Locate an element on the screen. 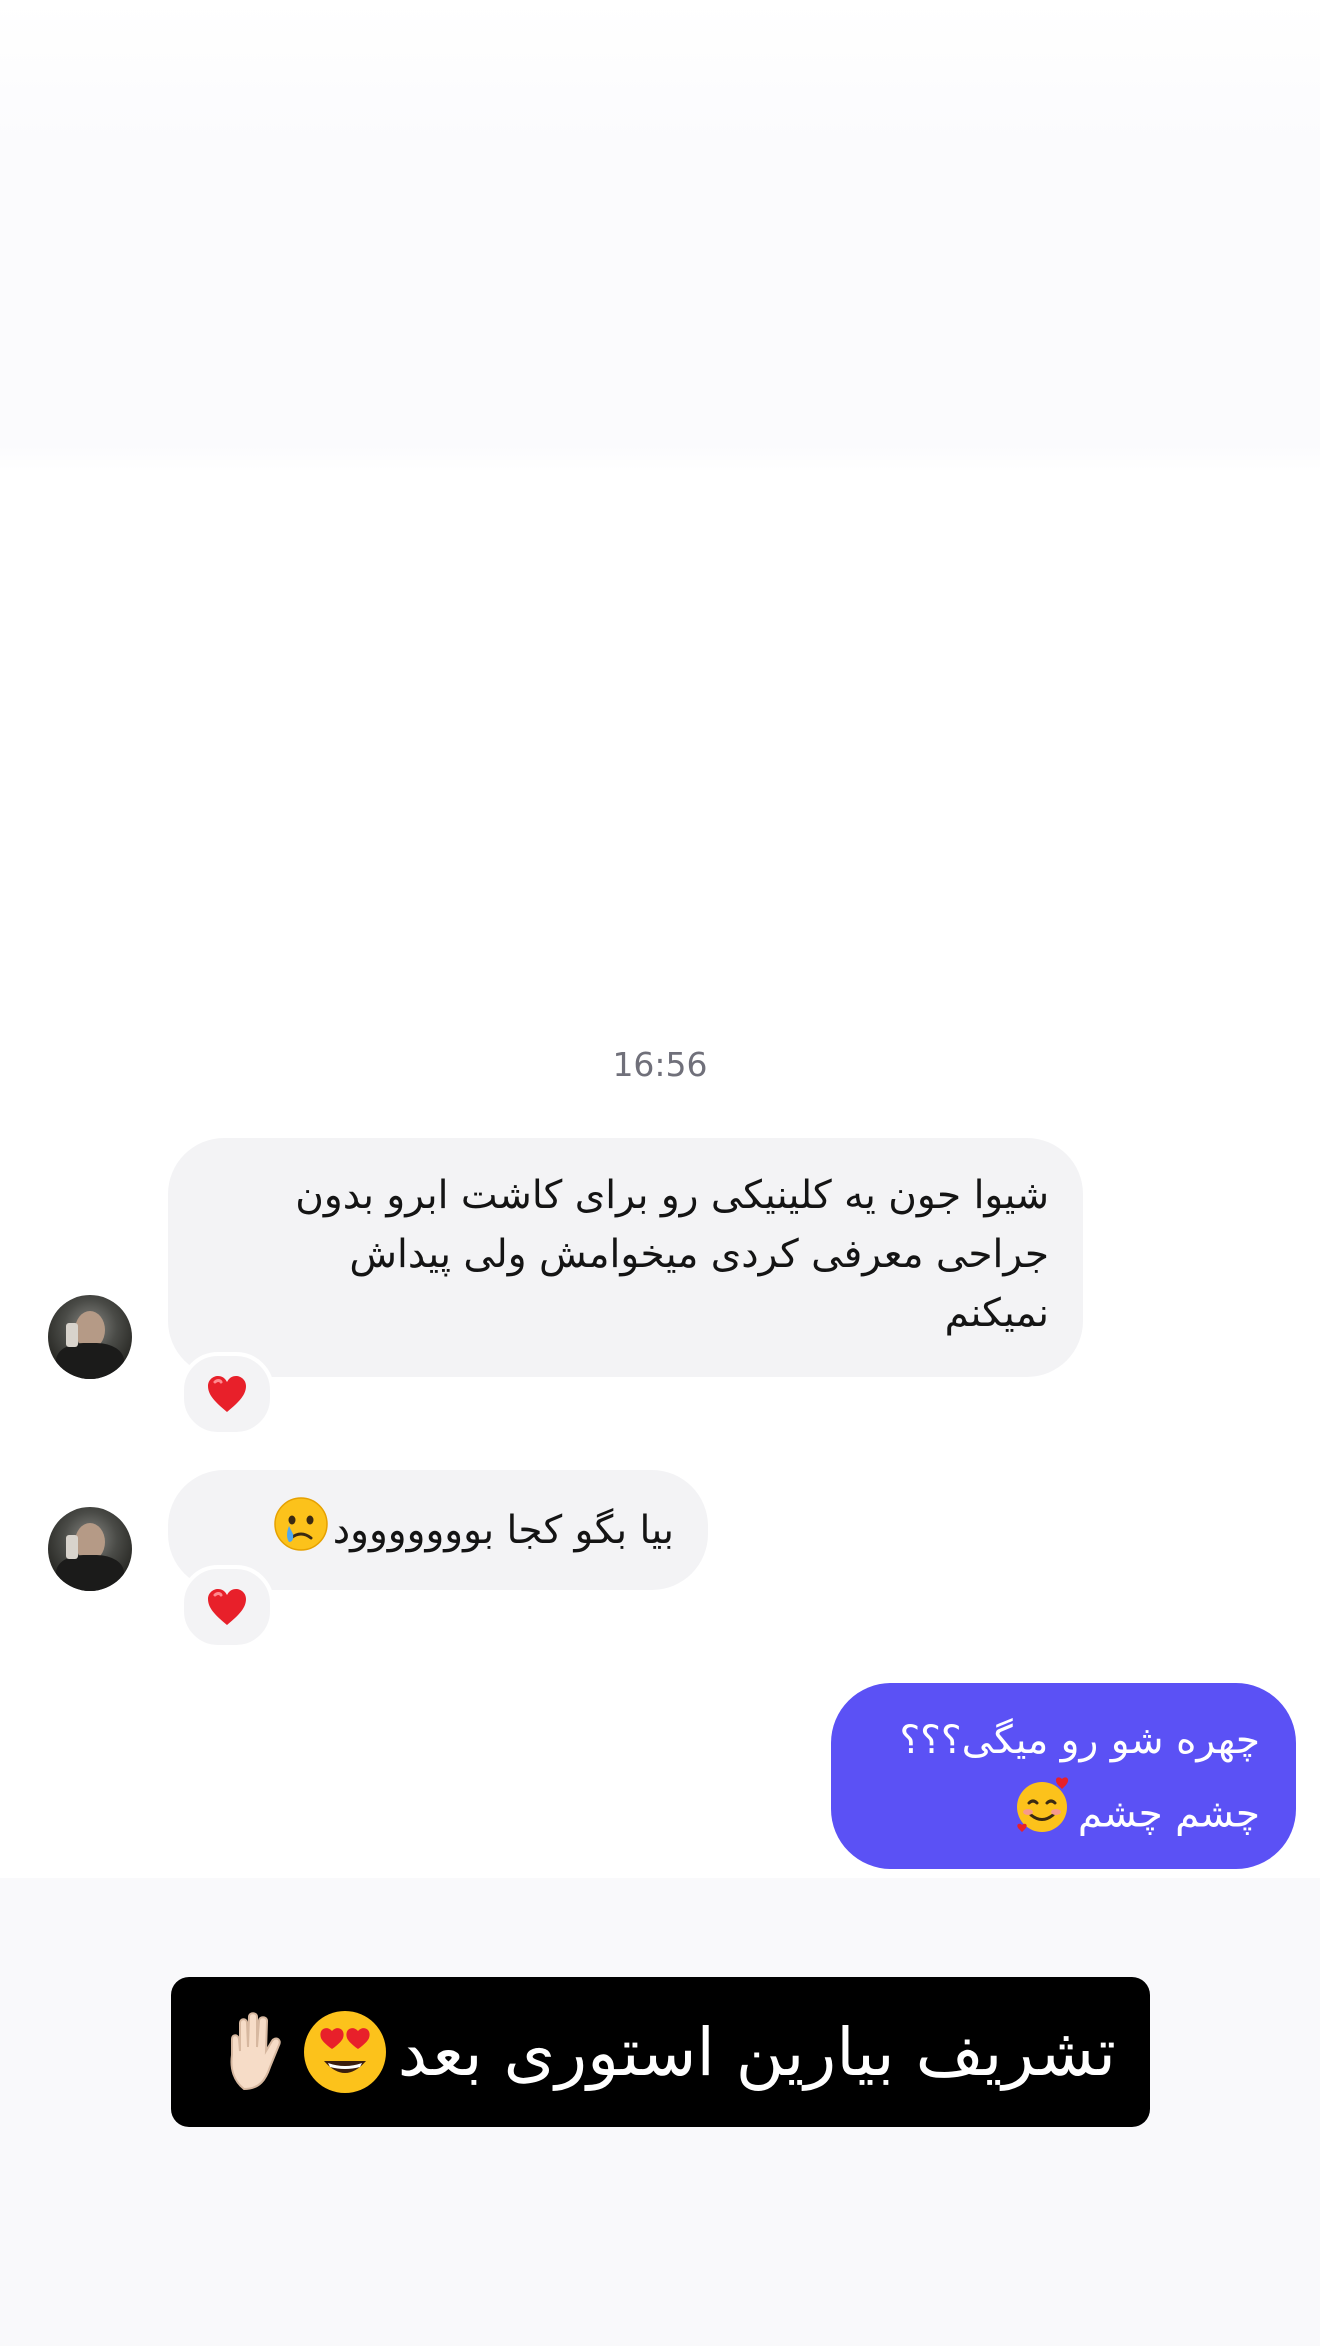 This screenshot has width=1320, height=2346. message-timestamp: 16:56 is located at coordinates (660, 1064).